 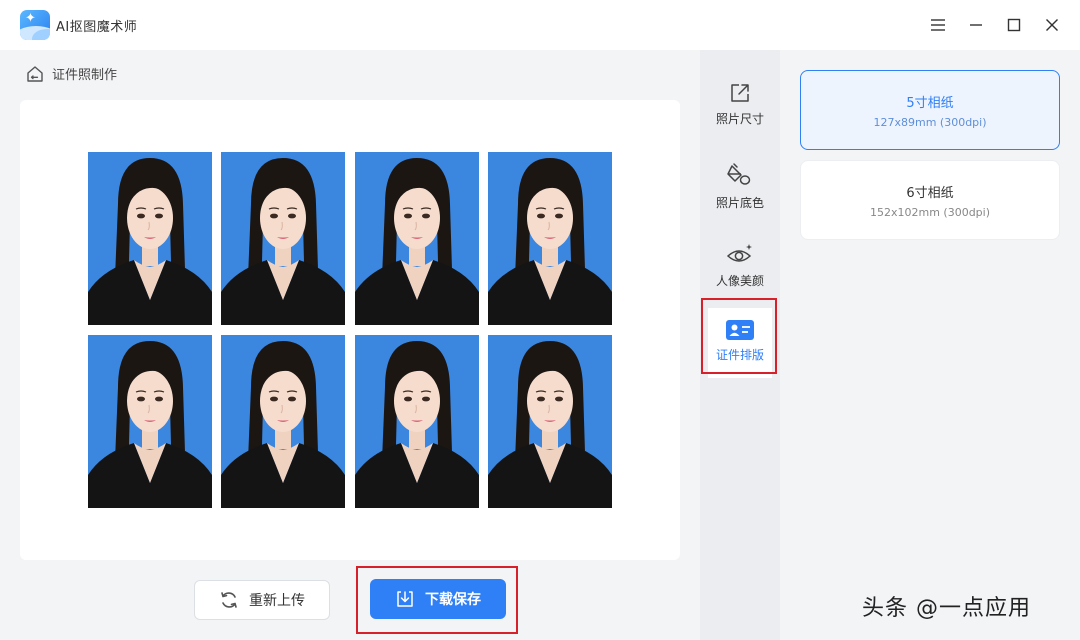 I want to click on download-save-button: 下载保存, so click(x=438, y=599).